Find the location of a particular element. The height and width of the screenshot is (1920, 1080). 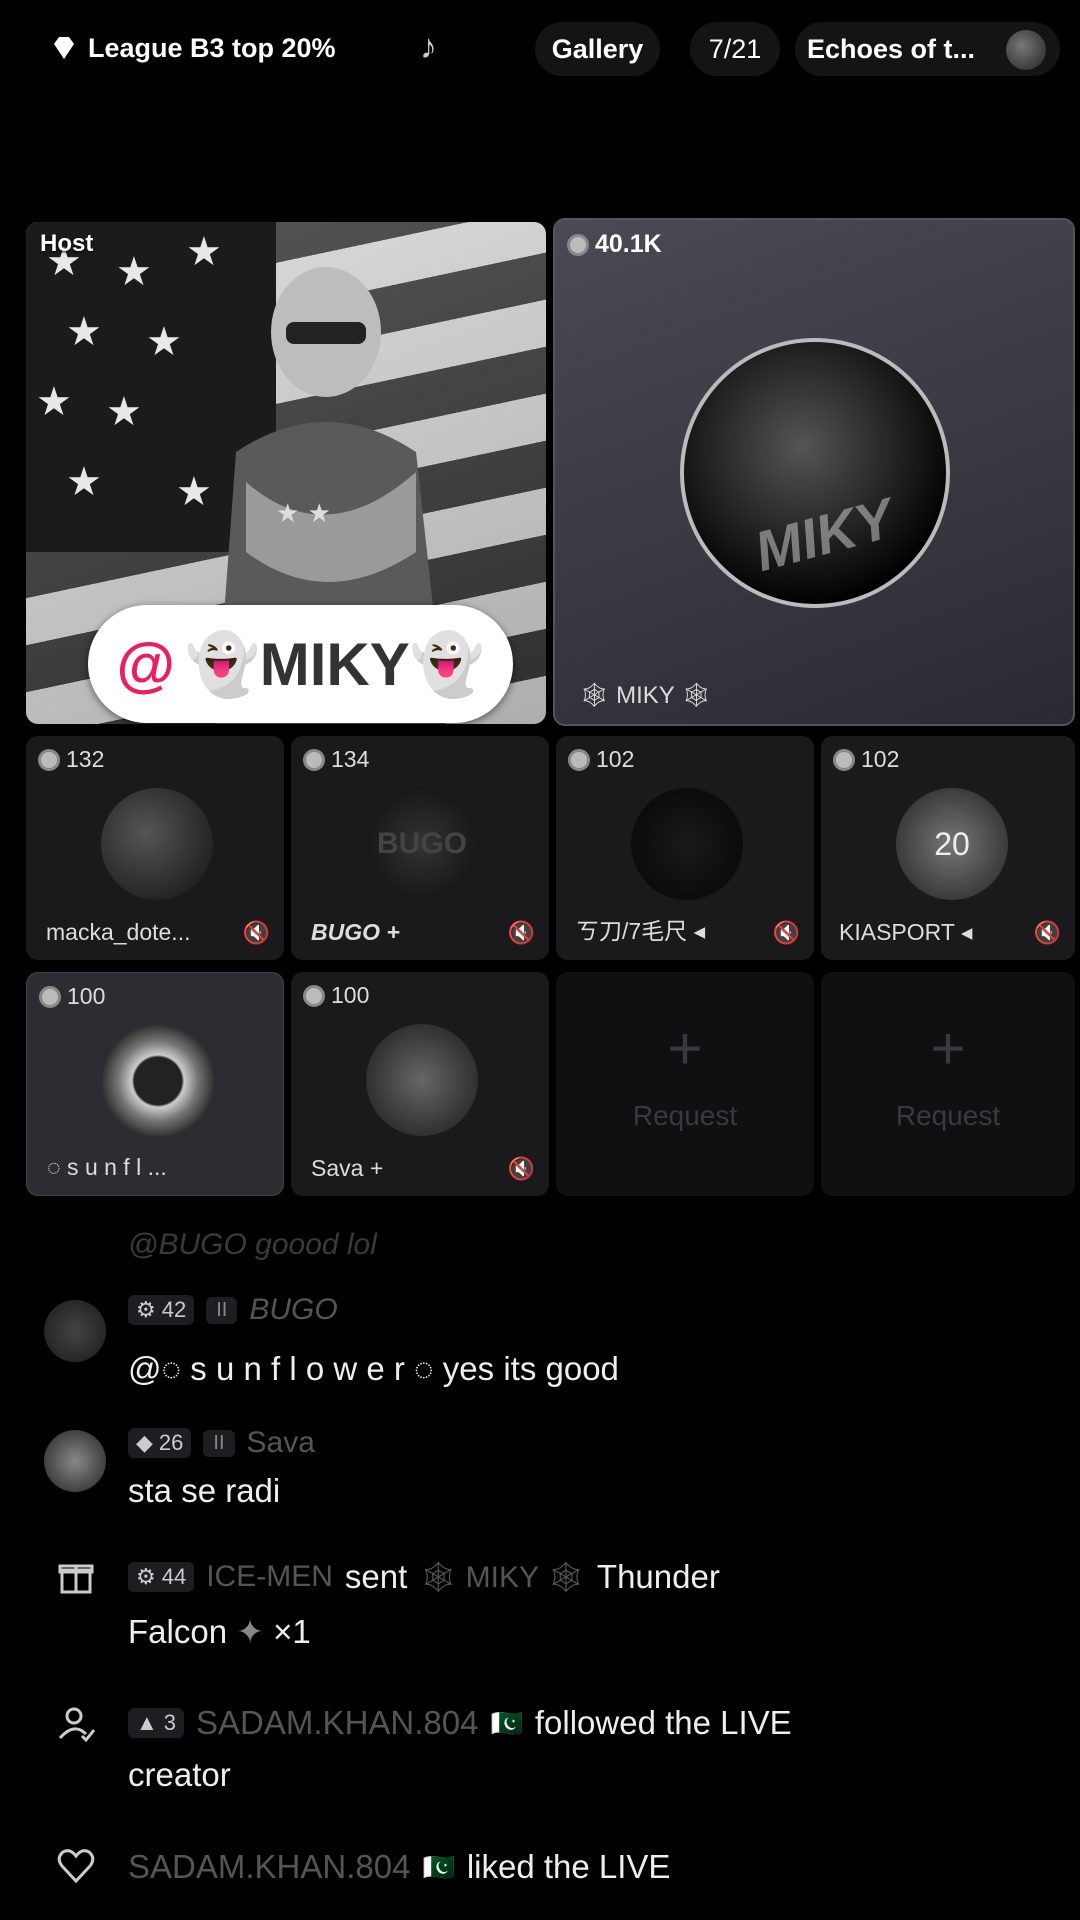

coin-badge: 134 is located at coordinates (336, 759).